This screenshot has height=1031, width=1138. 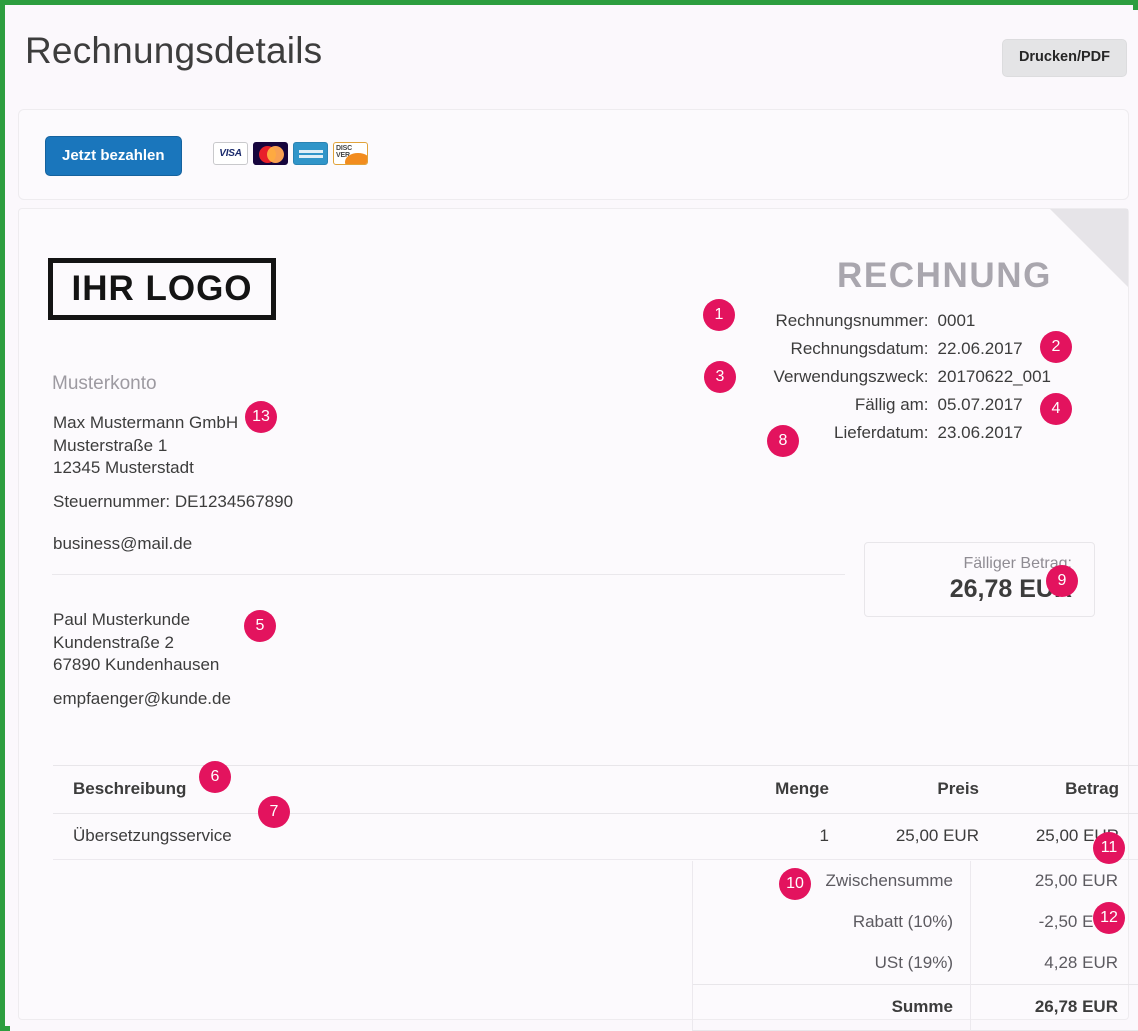 I want to click on meta-row-reference: Verwendungszweck: 20170622_001, so click(x=912, y=377).